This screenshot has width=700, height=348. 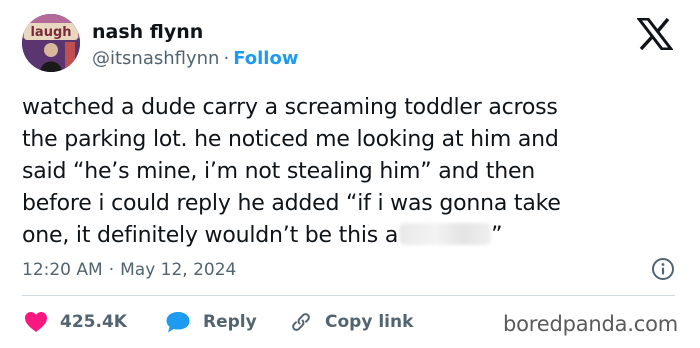 I want to click on author-handle: @itsnashflynn, so click(x=155, y=58).